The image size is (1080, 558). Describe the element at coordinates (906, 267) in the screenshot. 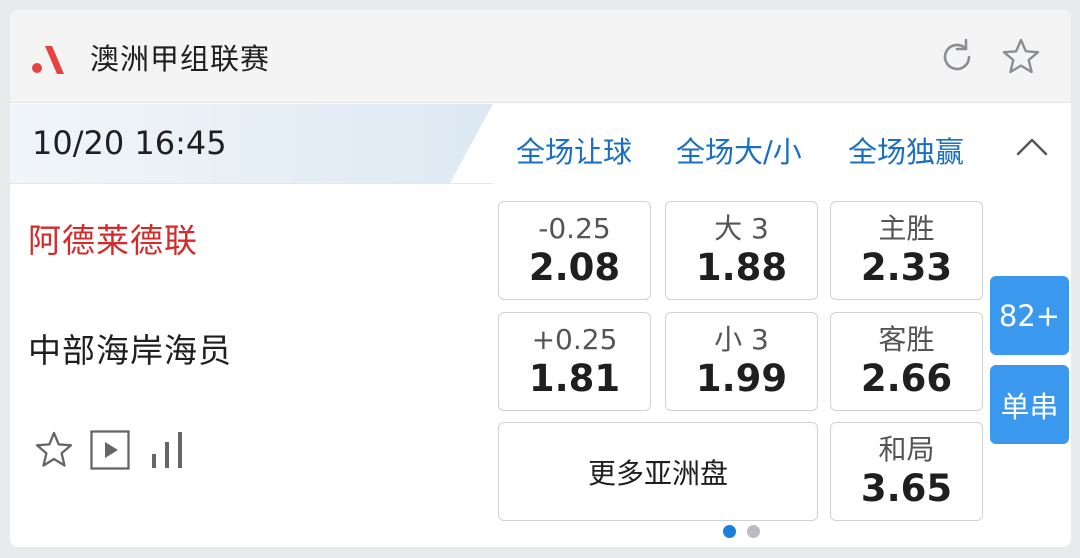

I see `odds-price: 2.33` at that location.